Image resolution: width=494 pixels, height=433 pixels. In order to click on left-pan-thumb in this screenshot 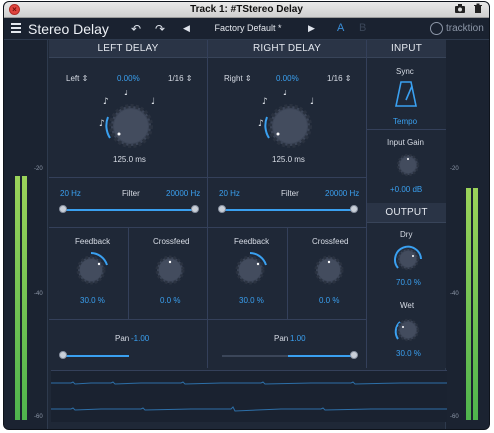, I will do `click(63, 355)`.